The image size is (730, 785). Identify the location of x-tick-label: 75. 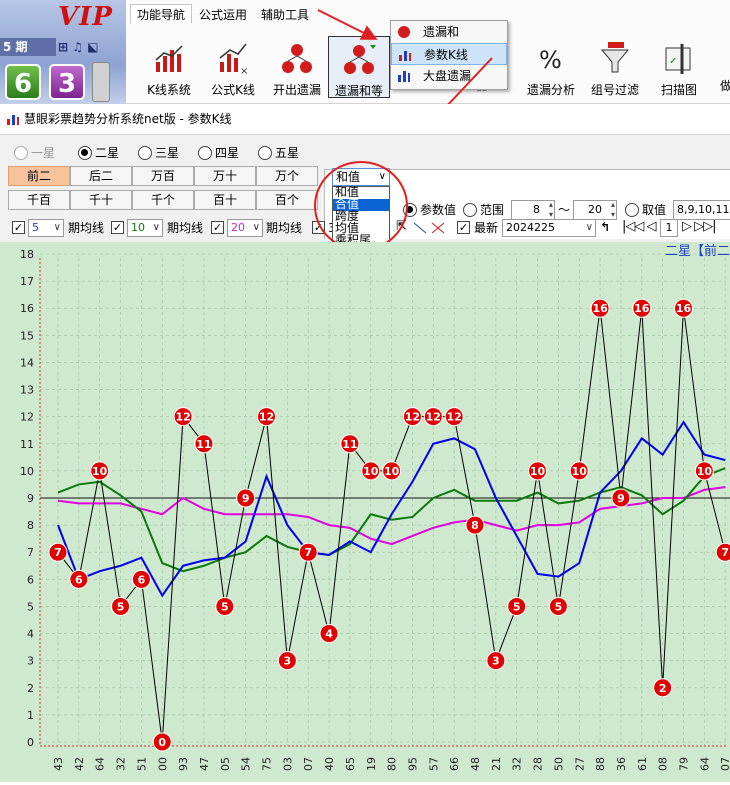
(267, 764).